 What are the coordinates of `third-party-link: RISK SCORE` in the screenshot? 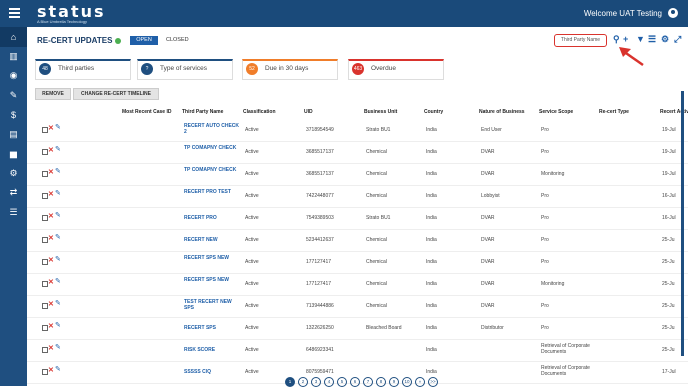 It's located at (211, 350).